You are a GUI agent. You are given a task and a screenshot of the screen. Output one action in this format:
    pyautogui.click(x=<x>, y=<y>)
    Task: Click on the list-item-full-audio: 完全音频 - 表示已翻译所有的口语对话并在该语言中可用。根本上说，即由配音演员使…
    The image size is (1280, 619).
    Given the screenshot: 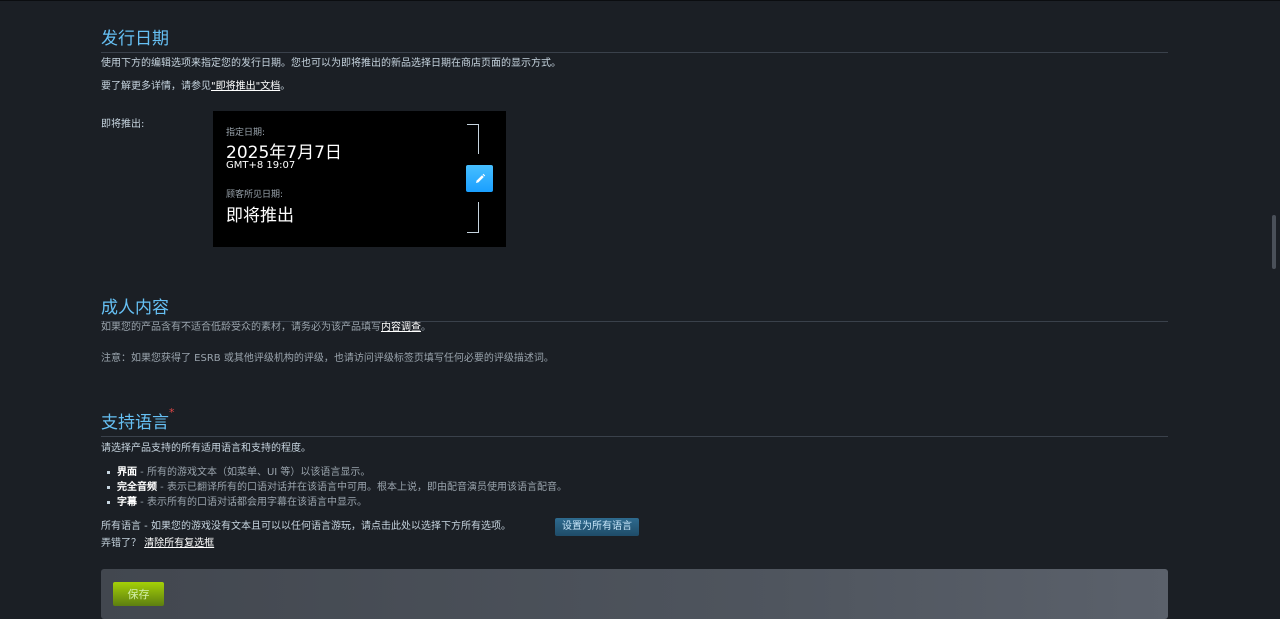 What is the action you would take?
    pyautogui.click(x=336, y=487)
    